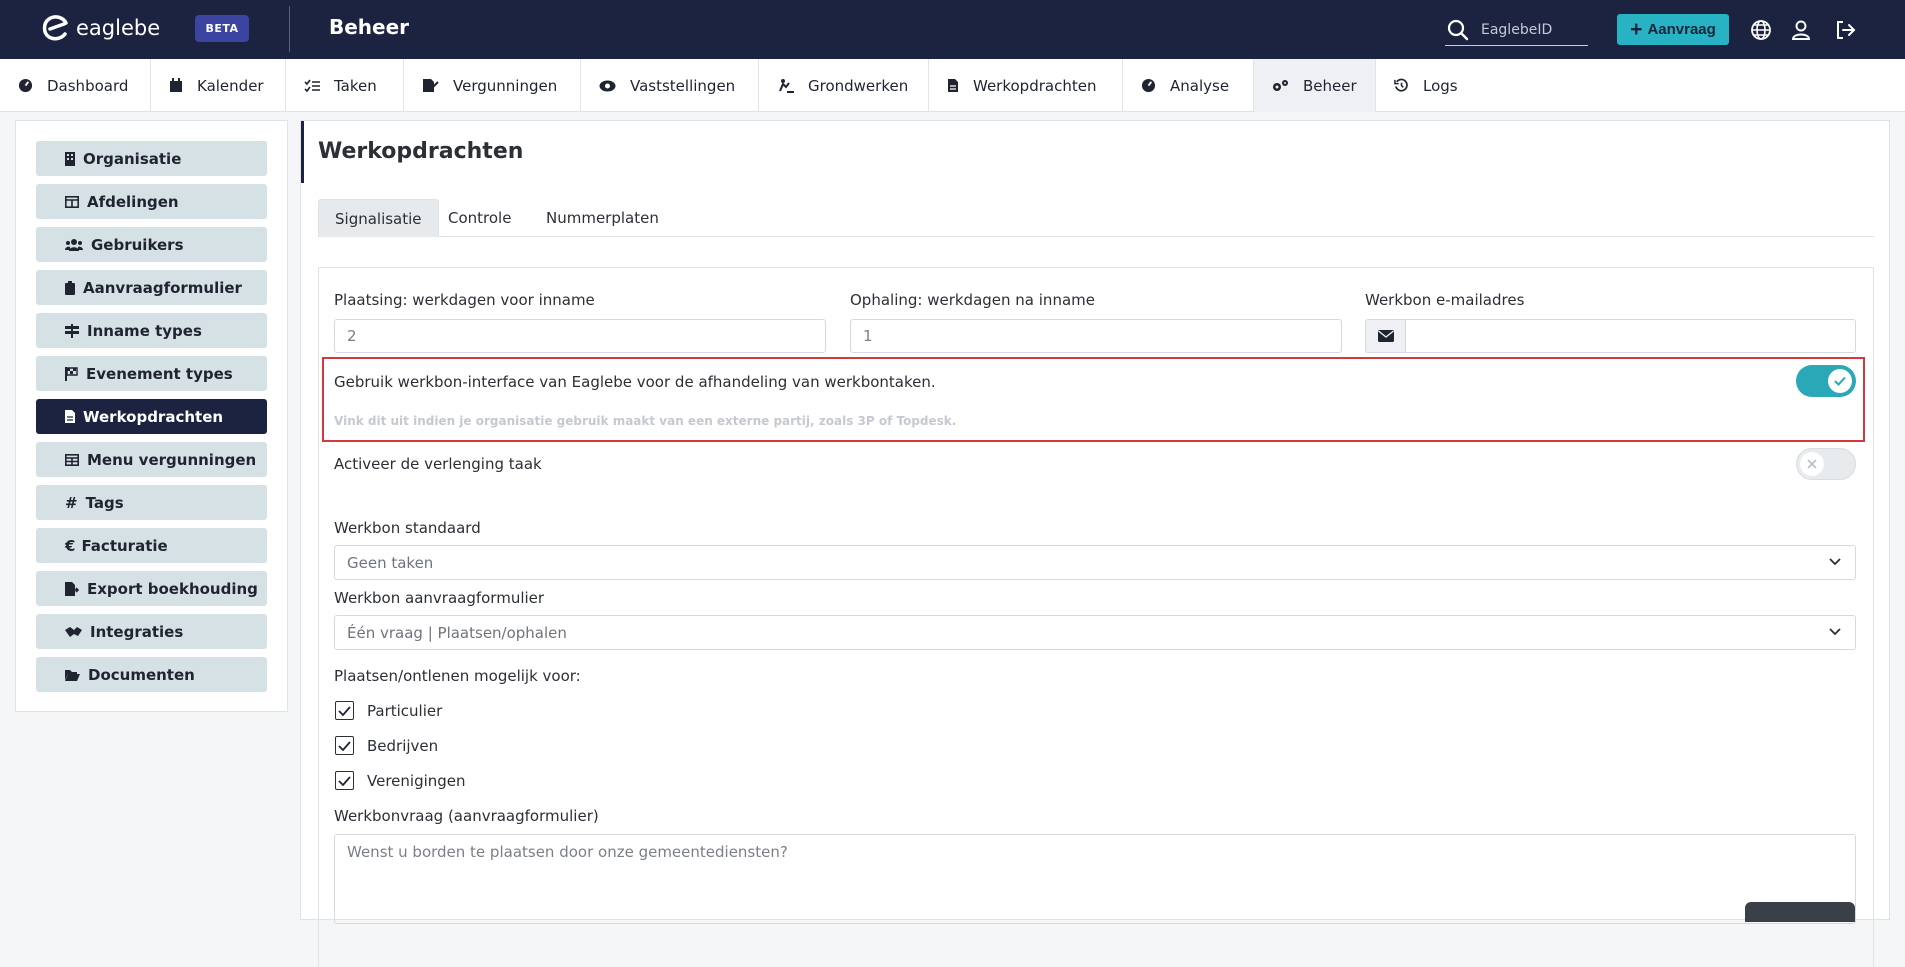 The image size is (1905, 967). I want to click on sidebar-item-label: Afdelingen, so click(133, 201).